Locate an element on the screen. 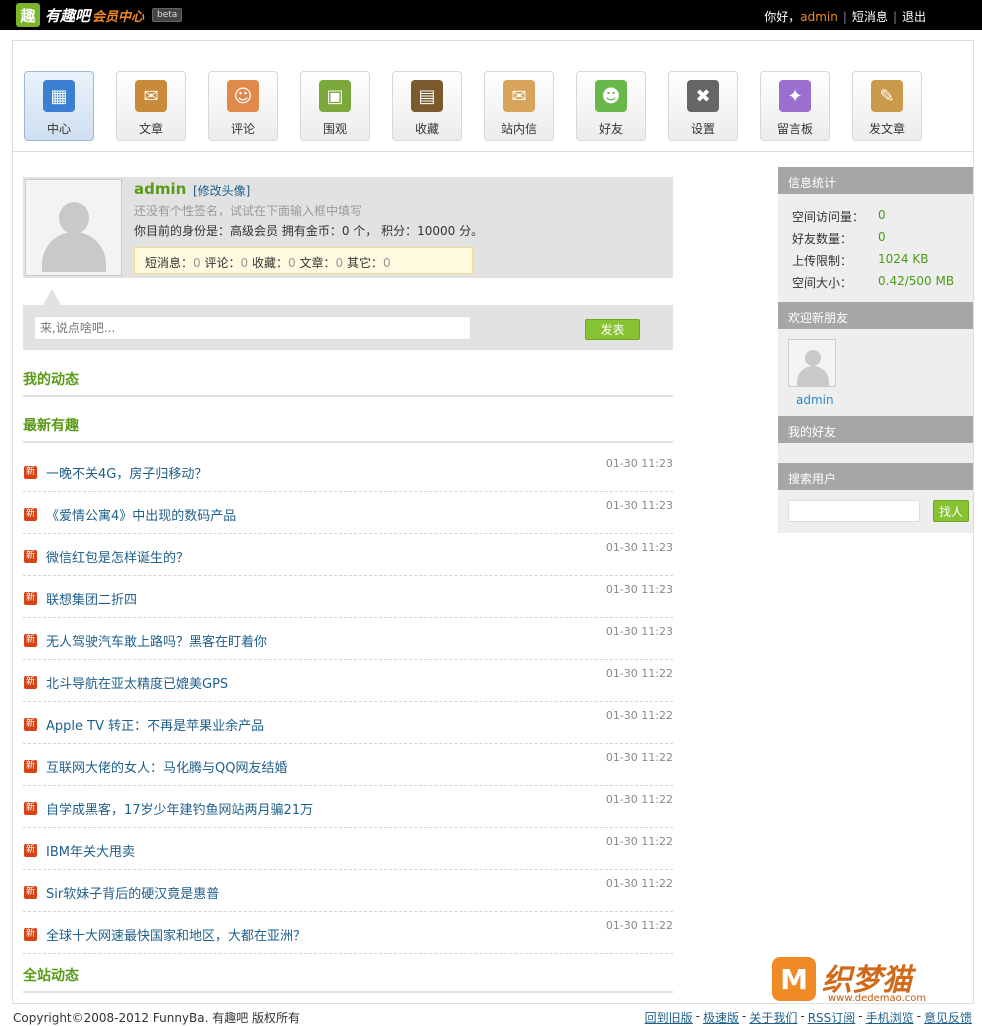 This screenshot has height=1026, width=982. messages-link: 短消息 is located at coordinates (870, 16).